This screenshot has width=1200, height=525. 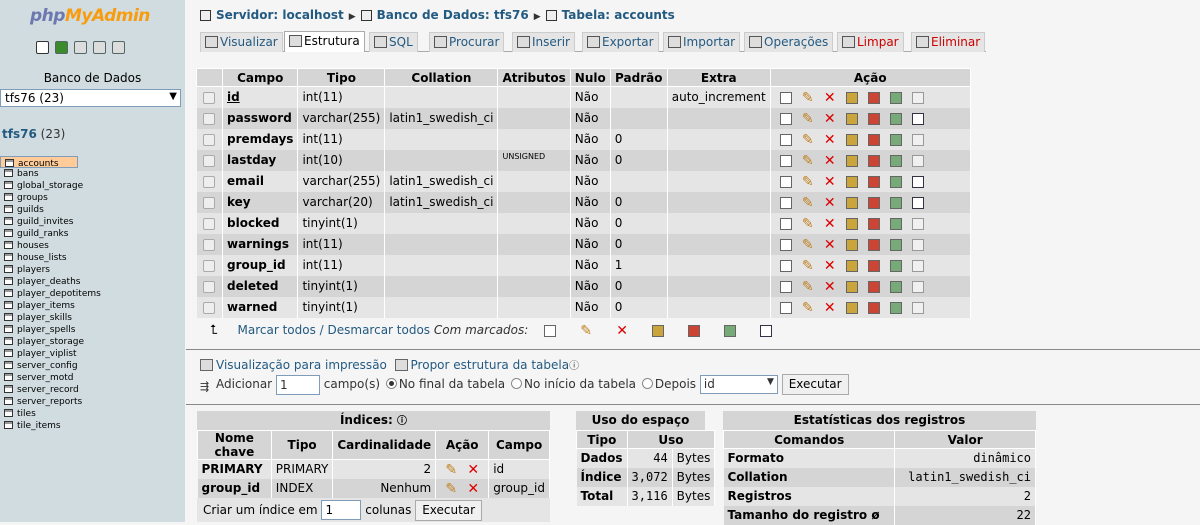 I want to click on col-atributos: Atributos, so click(x=534, y=77).